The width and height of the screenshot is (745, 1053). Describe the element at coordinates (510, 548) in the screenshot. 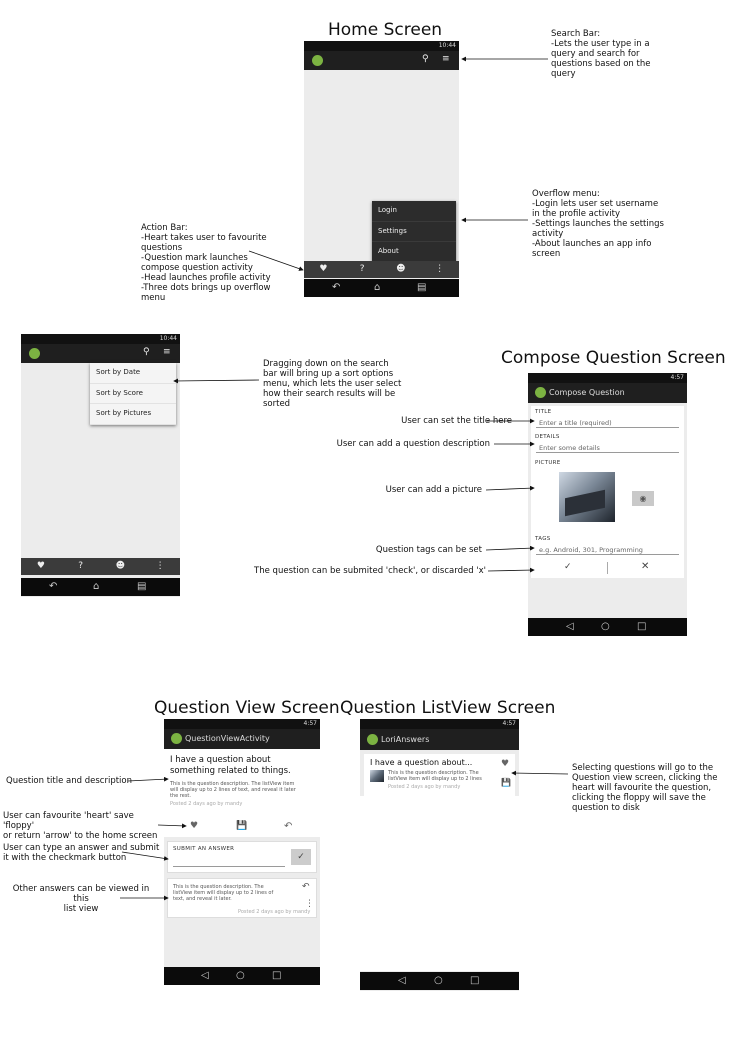

I see `arrow-tags` at that location.